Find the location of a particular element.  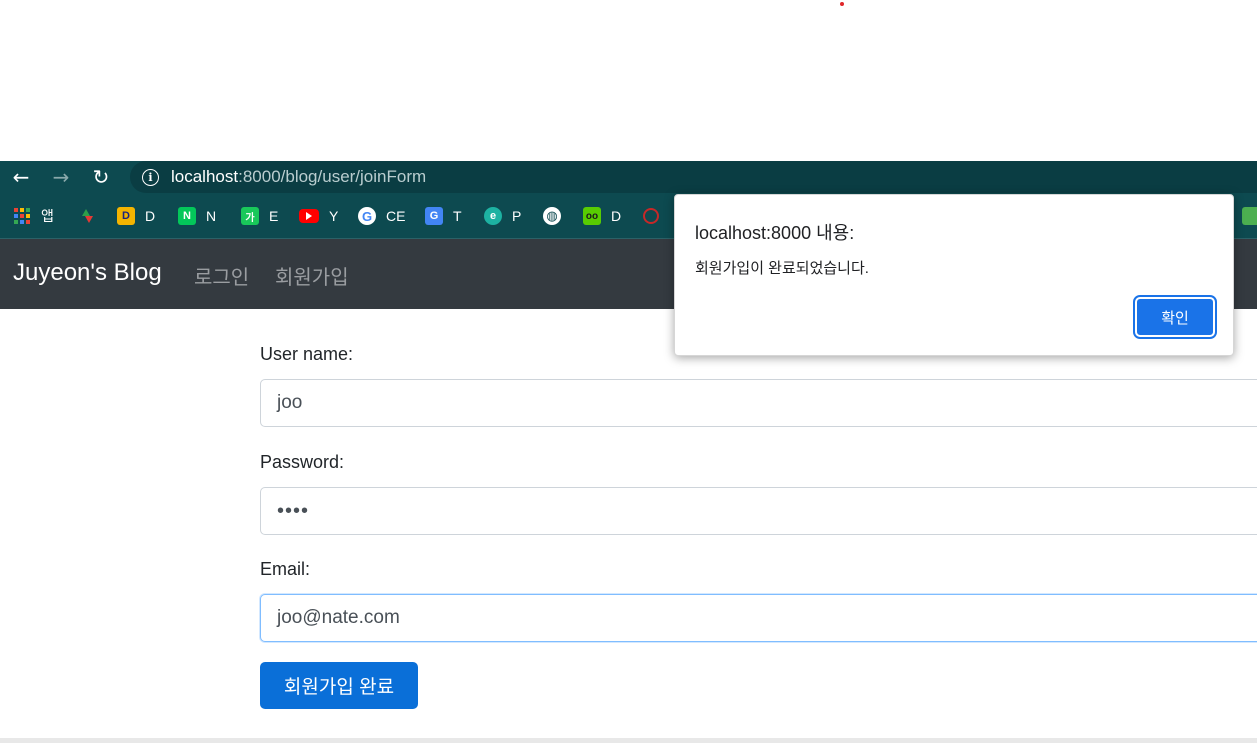

blog-brand: Juyeon's Blog is located at coordinates (87, 273).